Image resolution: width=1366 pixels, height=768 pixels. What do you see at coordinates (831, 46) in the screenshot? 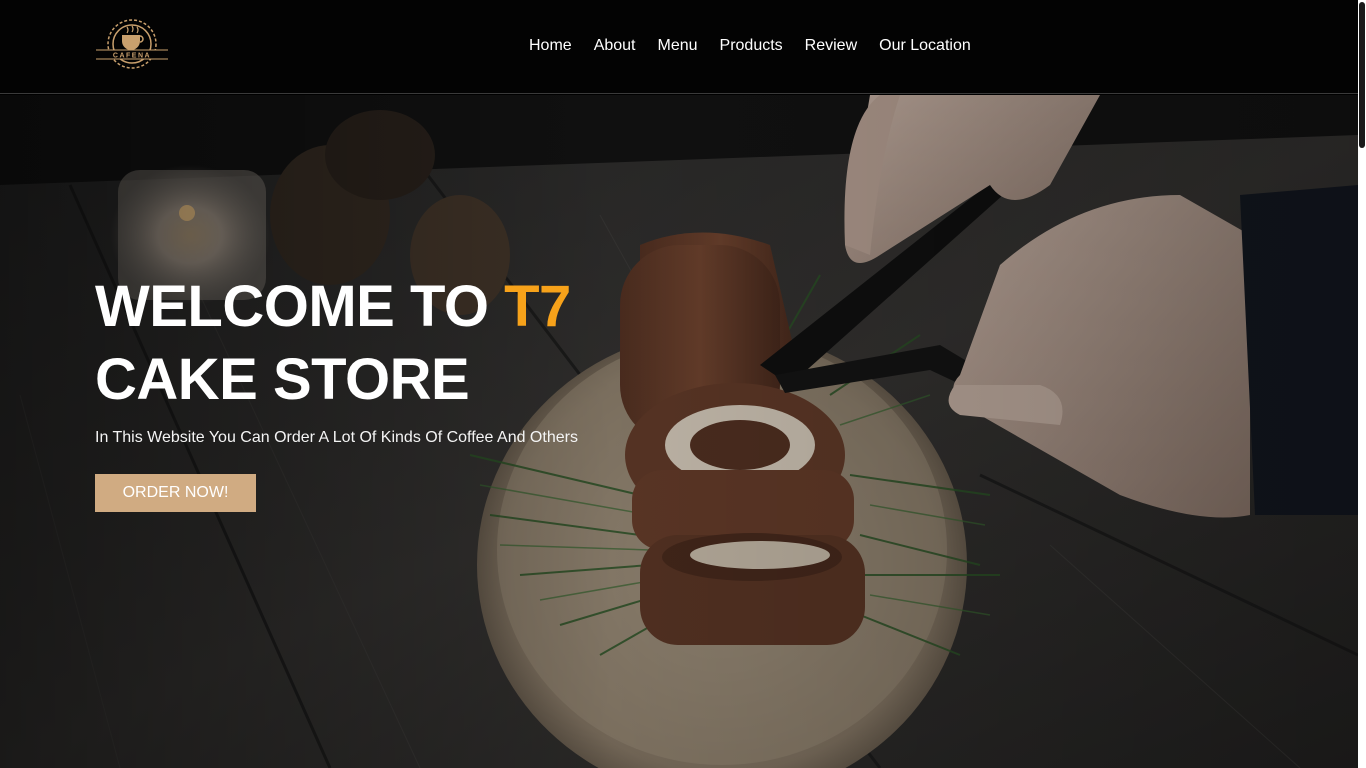
I see `nav-review: Review` at bounding box center [831, 46].